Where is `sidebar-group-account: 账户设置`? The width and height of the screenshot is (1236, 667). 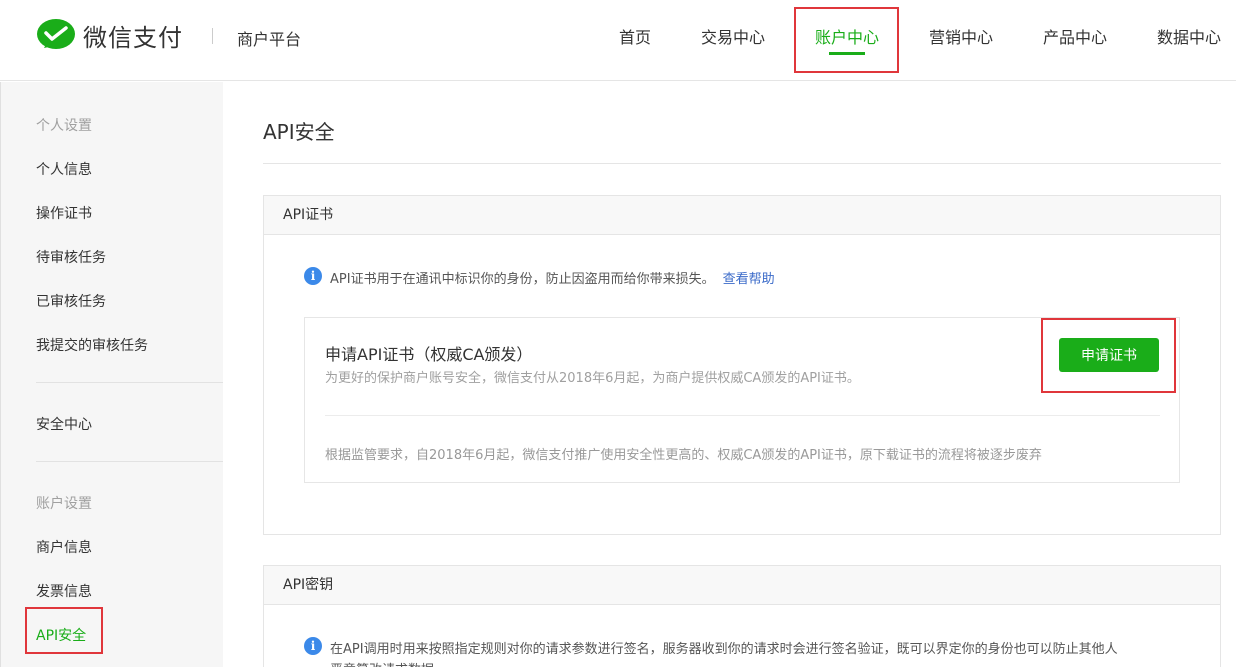 sidebar-group-account: 账户设置 is located at coordinates (64, 504).